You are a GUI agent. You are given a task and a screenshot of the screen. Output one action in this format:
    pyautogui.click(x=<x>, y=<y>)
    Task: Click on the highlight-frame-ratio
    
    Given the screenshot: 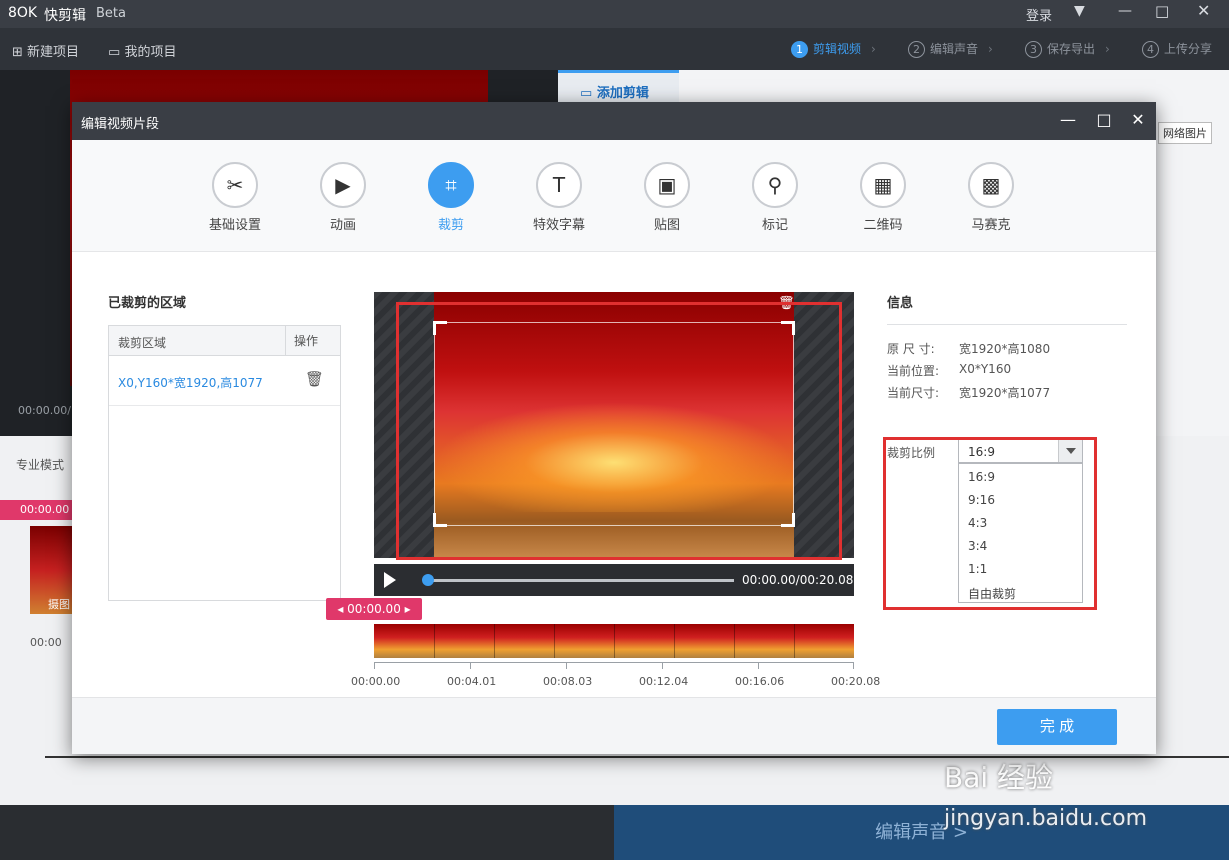 What is the action you would take?
    pyautogui.click(x=990, y=523)
    